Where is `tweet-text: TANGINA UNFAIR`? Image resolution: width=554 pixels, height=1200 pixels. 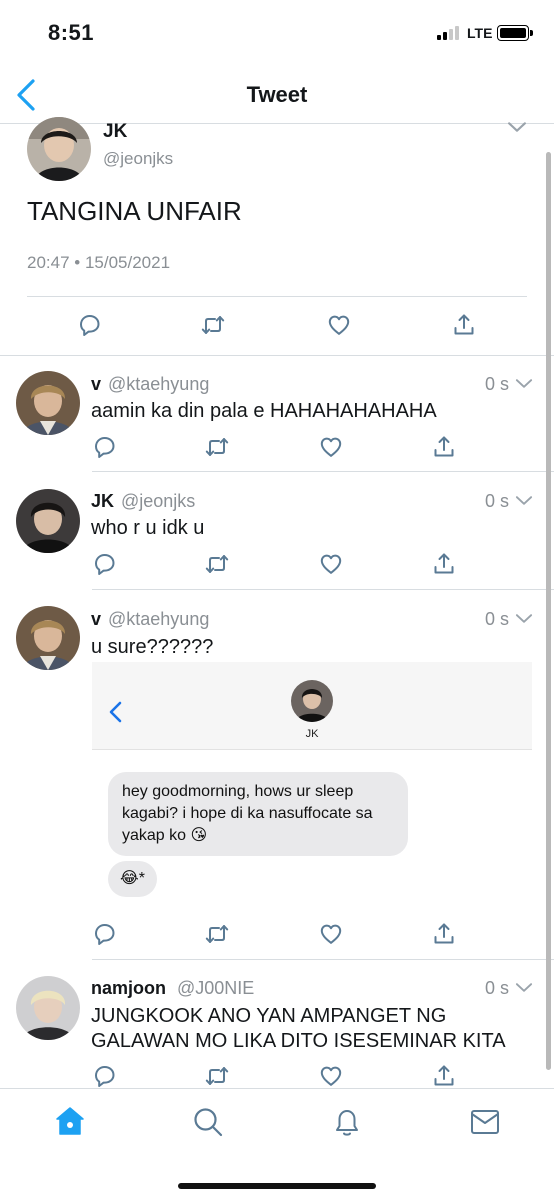
tweet-text: TANGINA UNFAIR is located at coordinates (134, 211).